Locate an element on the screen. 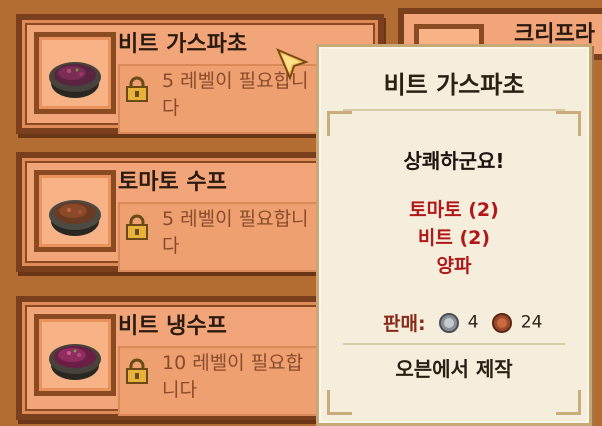 Image resolution: width=602 pixels, height=426 pixels. cursor-icon is located at coordinates (292, 64).